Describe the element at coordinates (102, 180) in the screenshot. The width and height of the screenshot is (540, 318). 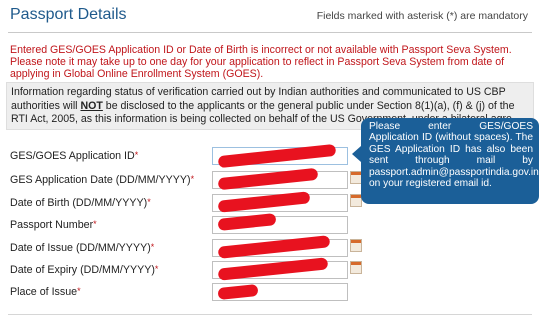
I see `label-application-date: GES Application Date (DD/MM/YYYY)*` at that location.